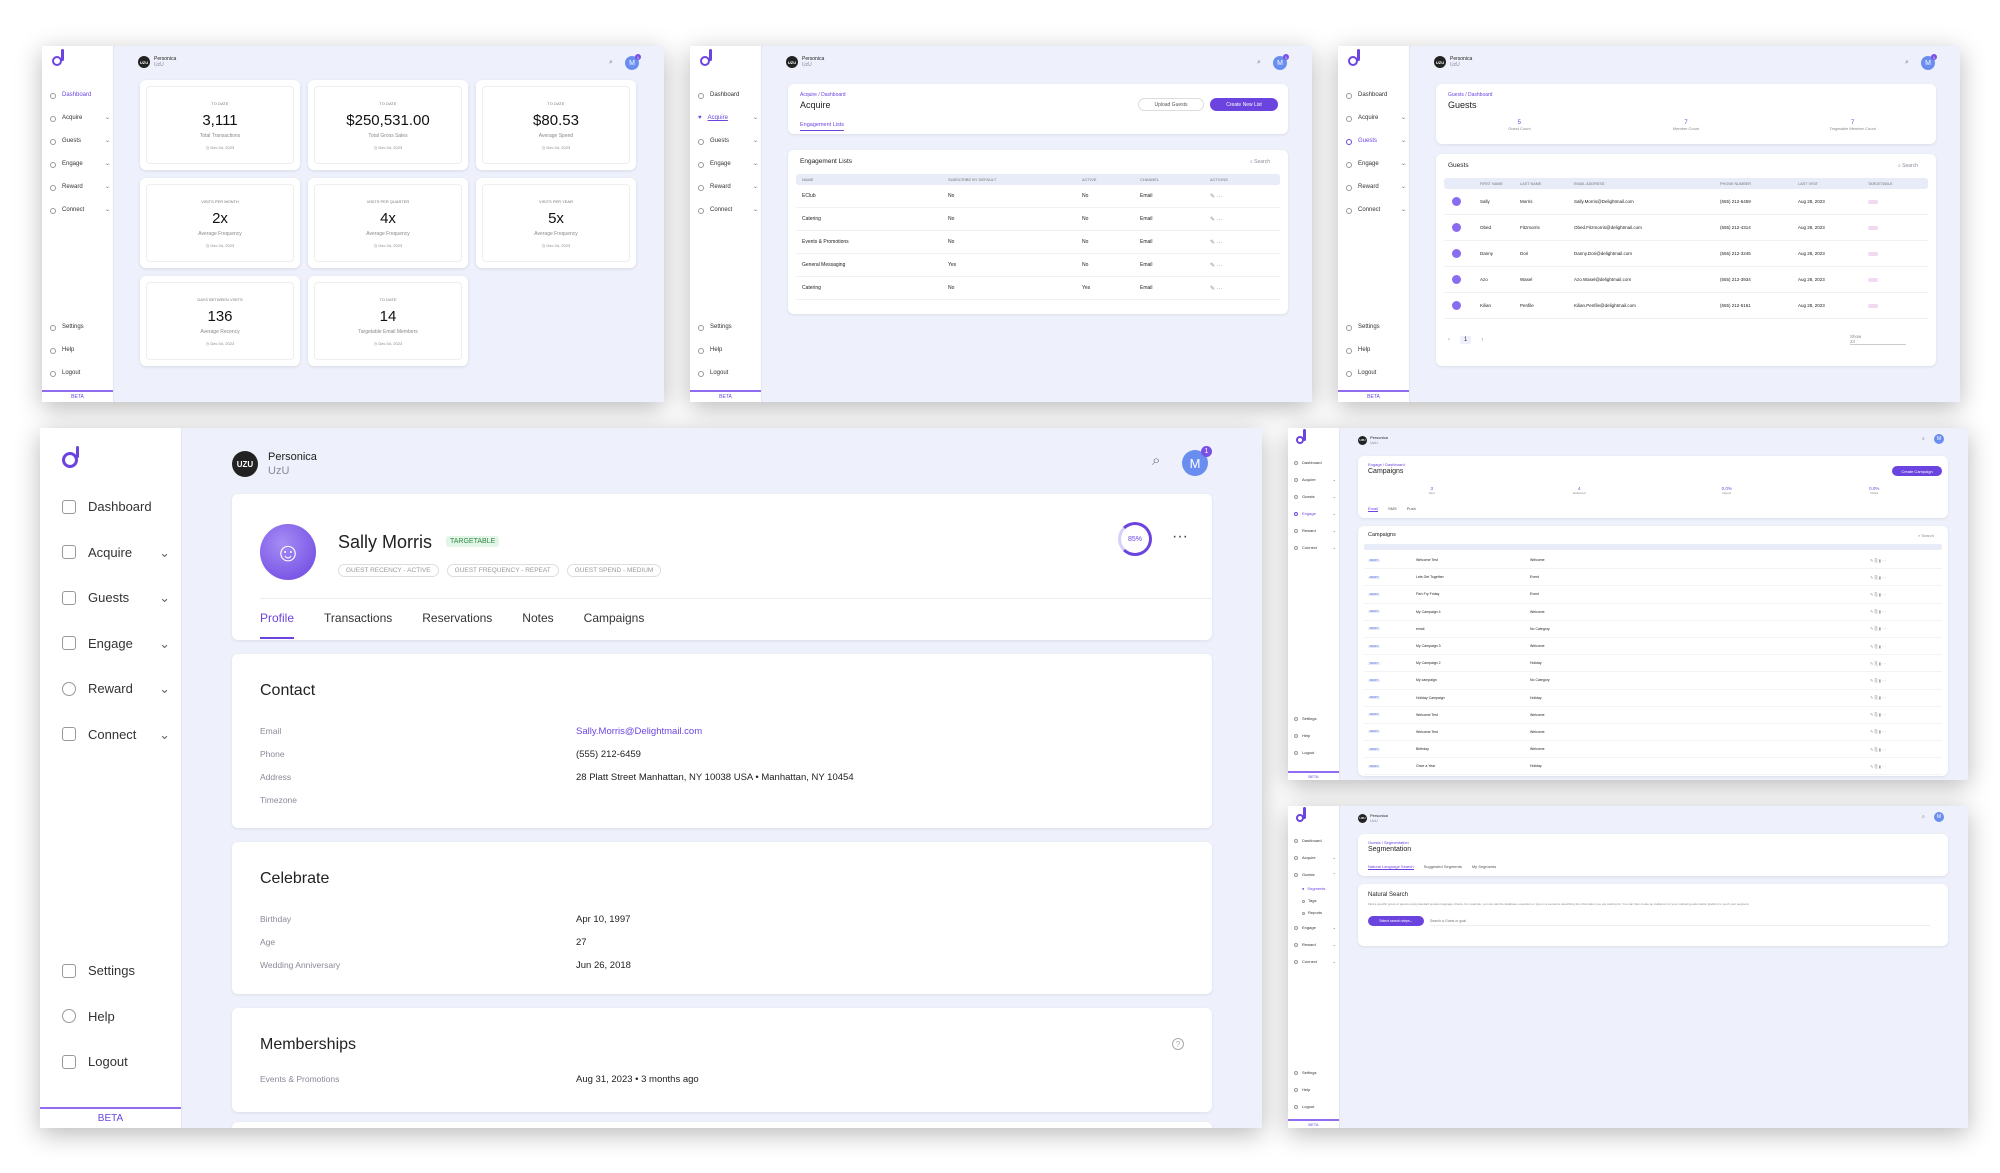  I want to click on tab-push: Push, so click(1411, 509).